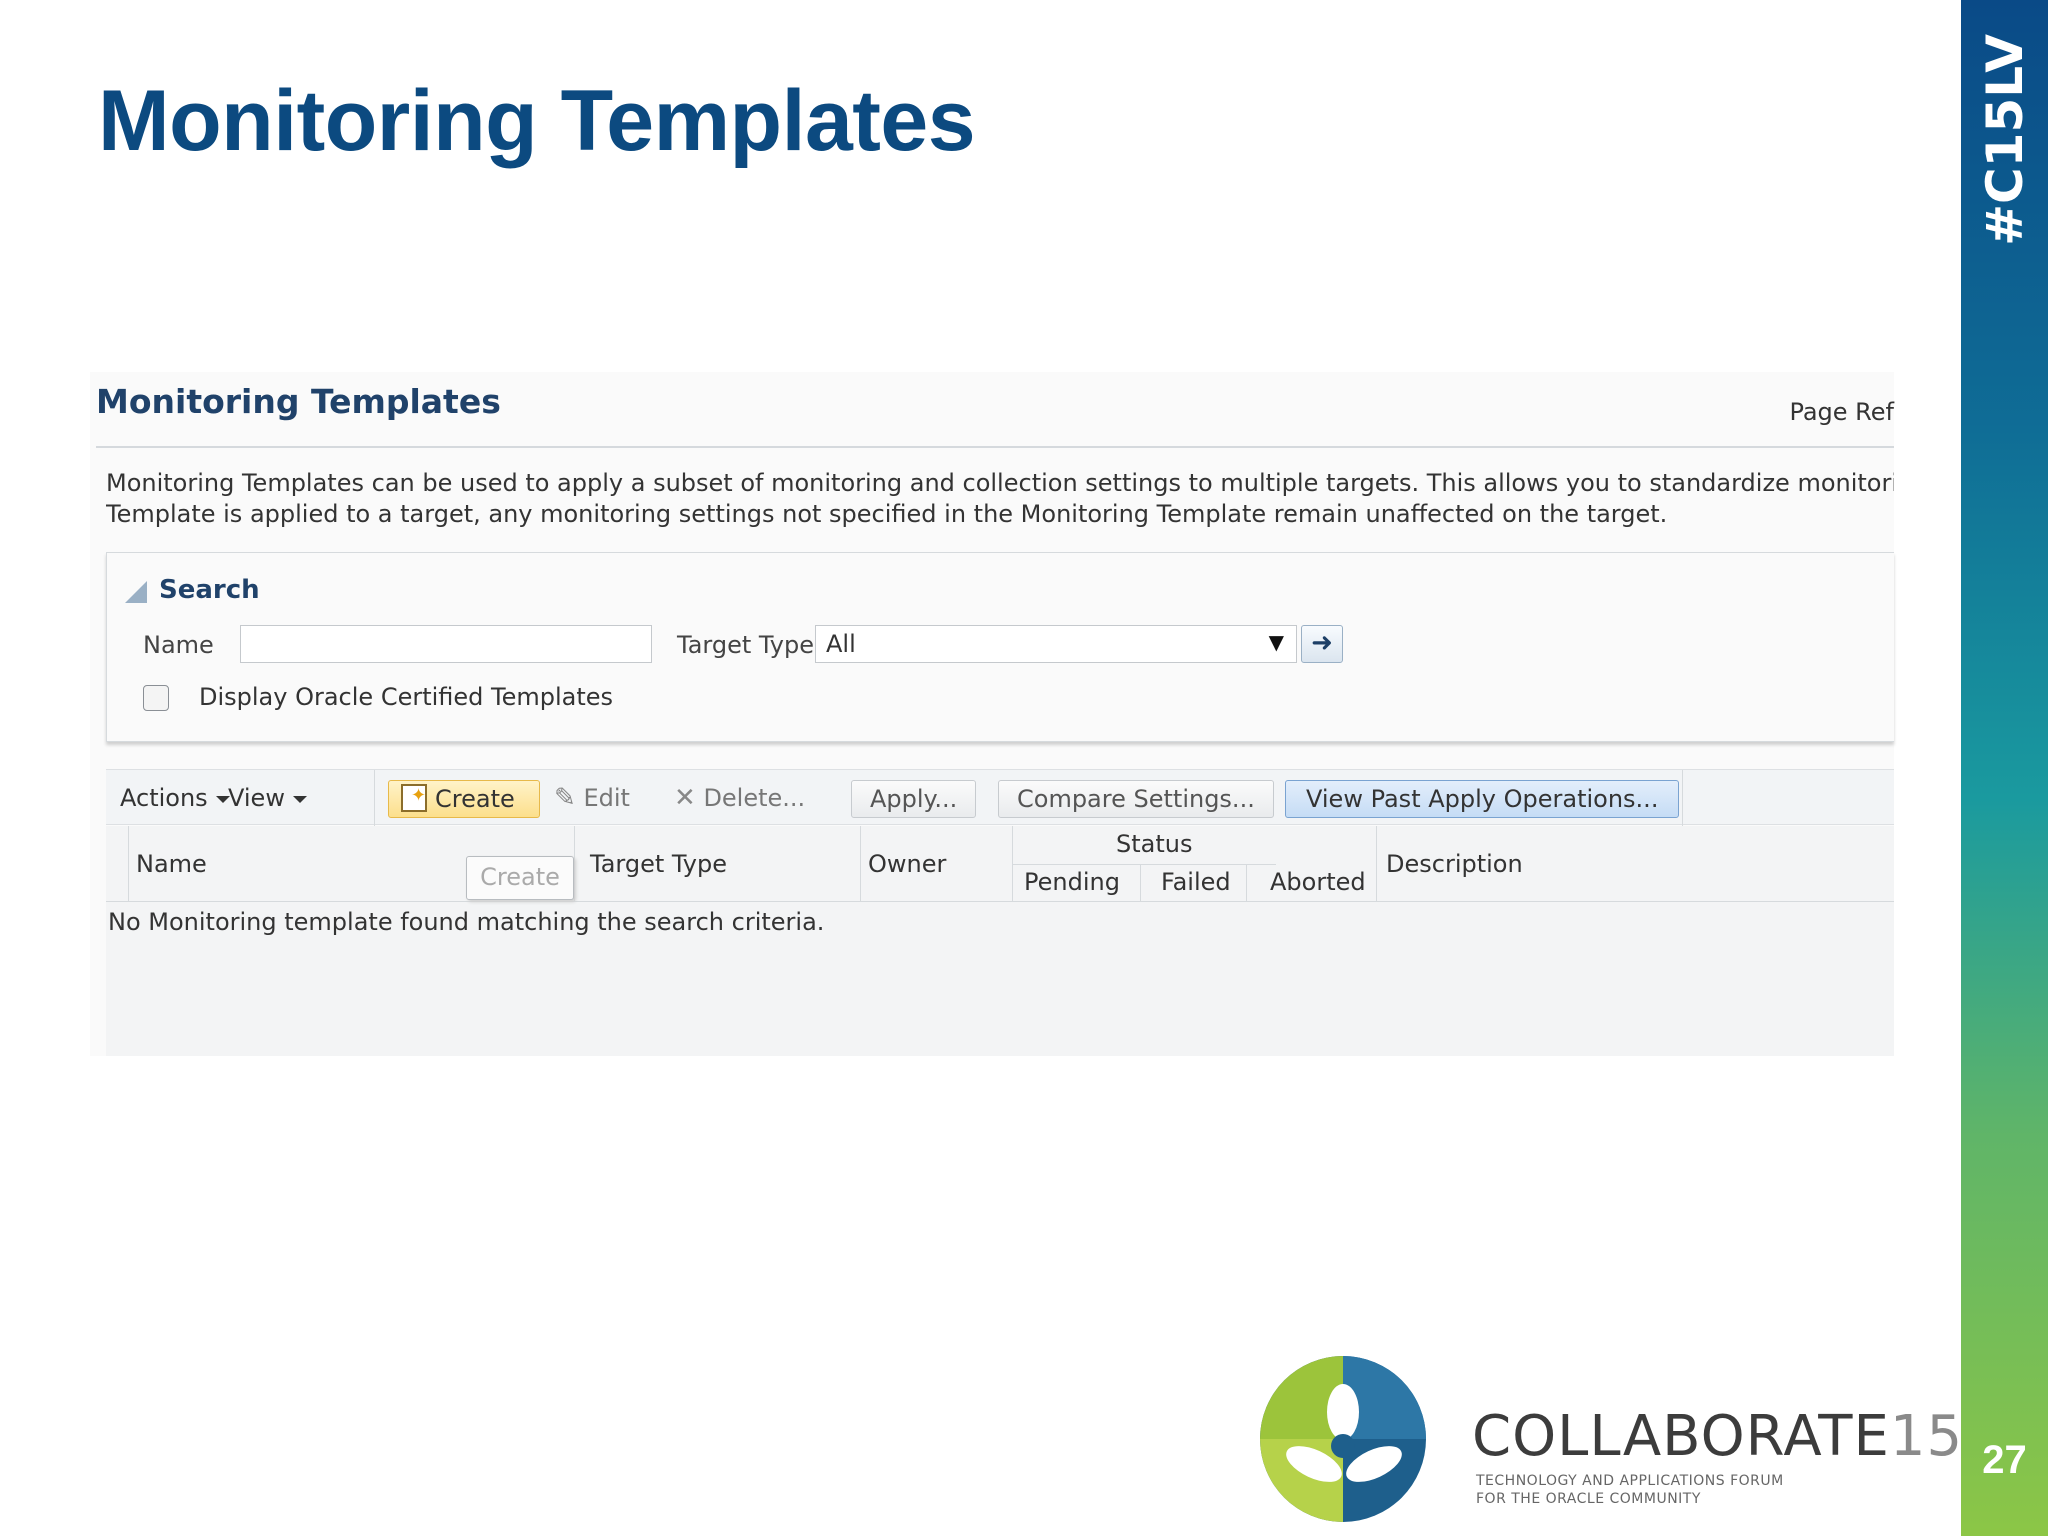 The image size is (2048, 1536). Describe the element at coordinates (1056, 644) in the screenshot. I see `target-type-select: All ▼` at that location.